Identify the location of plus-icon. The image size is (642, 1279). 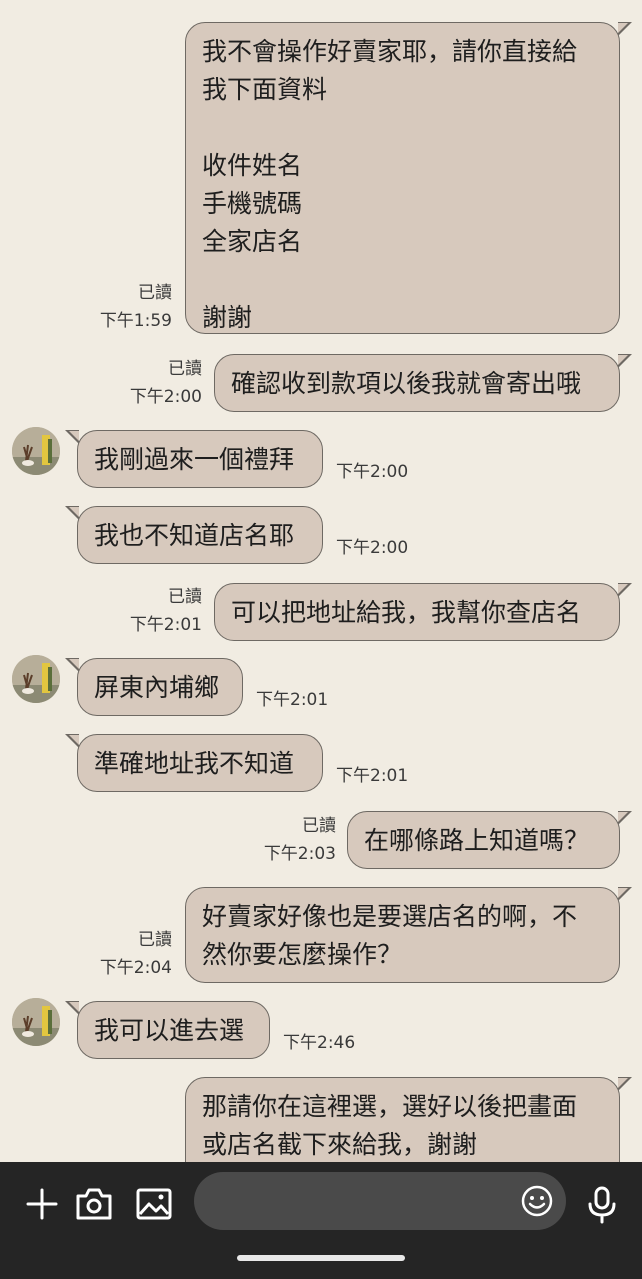
(42, 1204).